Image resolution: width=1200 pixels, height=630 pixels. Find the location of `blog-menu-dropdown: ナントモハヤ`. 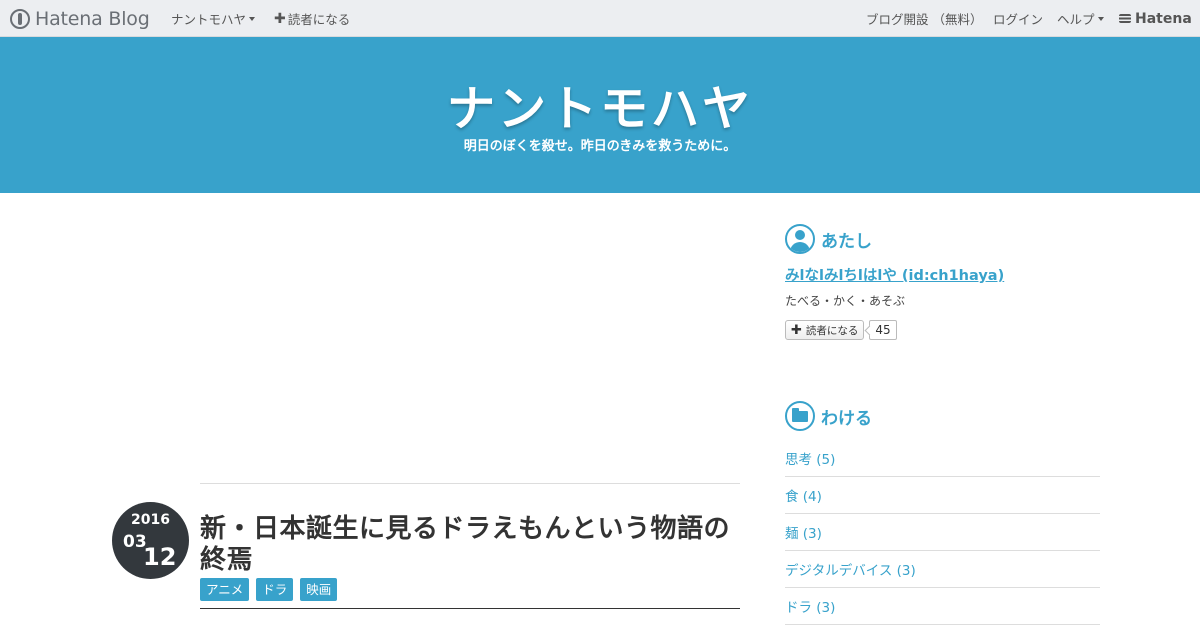

blog-menu-dropdown: ナントモハヤ is located at coordinates (213, 18).